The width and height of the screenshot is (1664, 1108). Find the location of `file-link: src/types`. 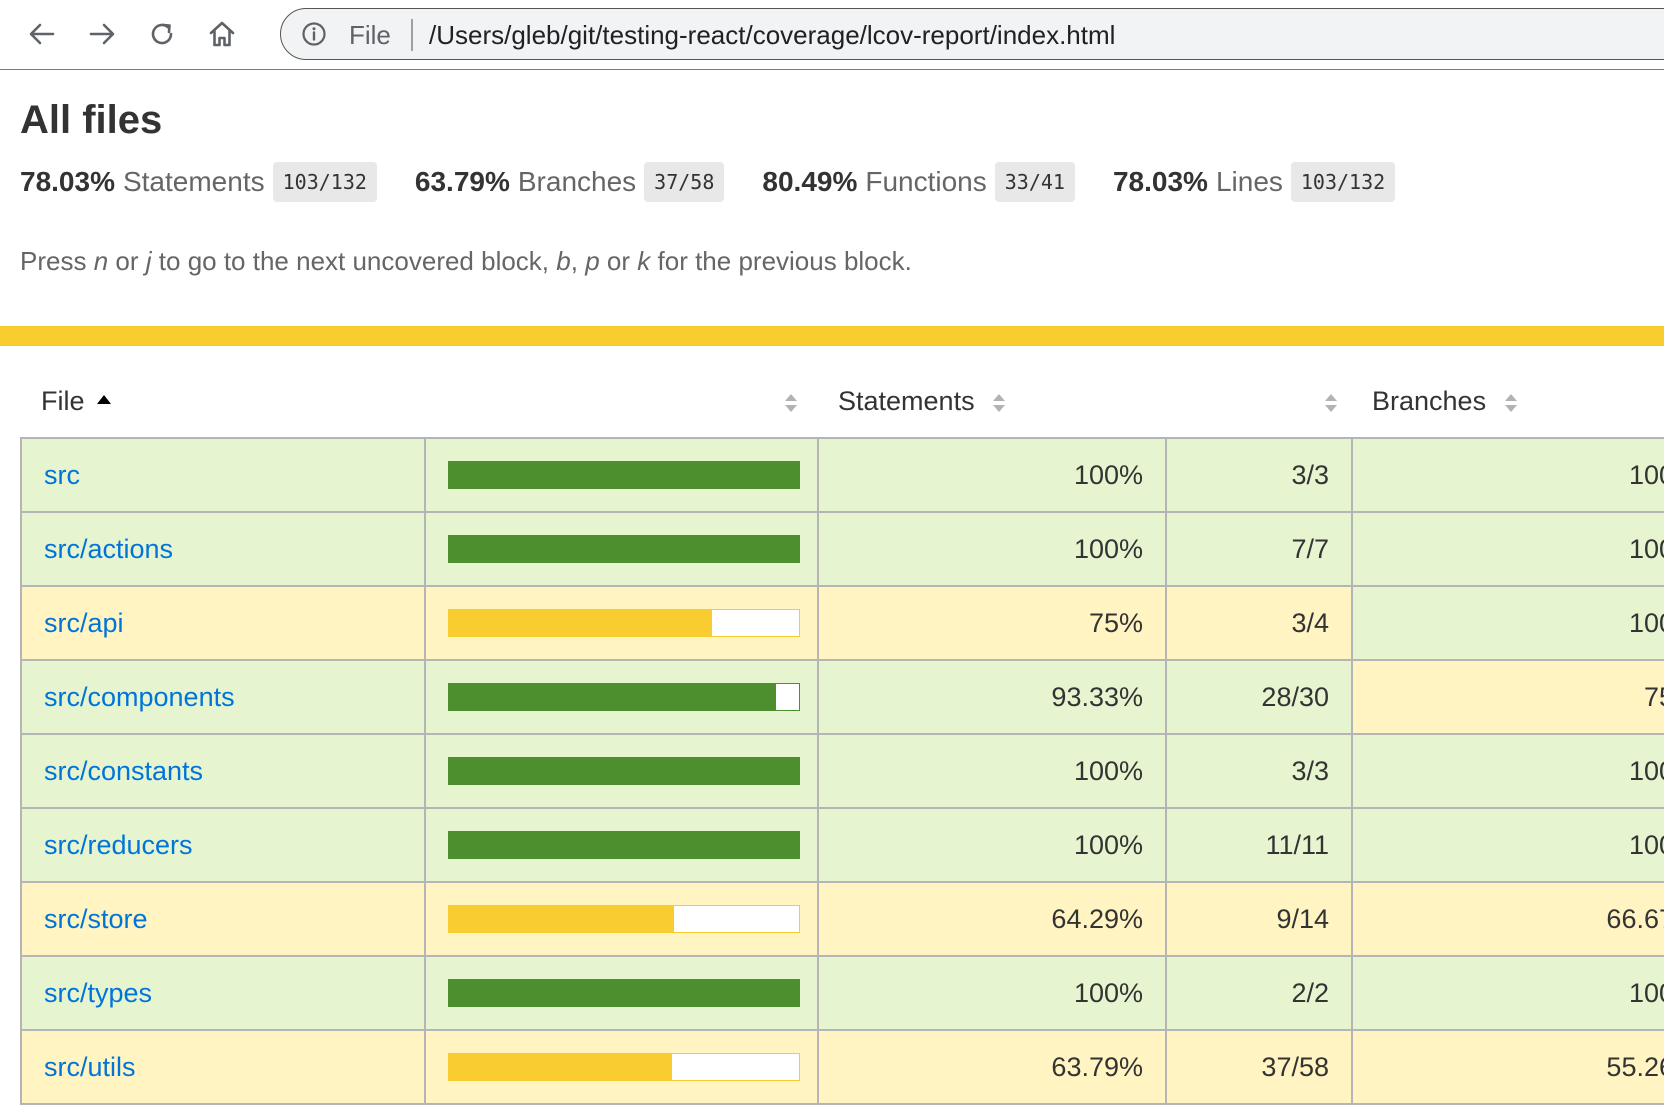

file-link: src/types is located at coordinates (98, 993).